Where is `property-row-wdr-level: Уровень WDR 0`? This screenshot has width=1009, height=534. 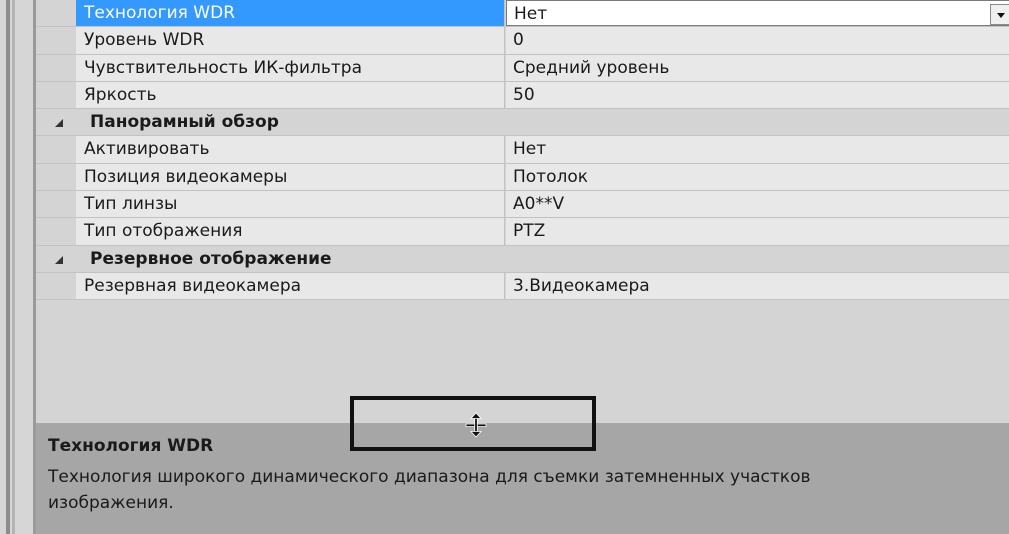 property-row-wdr-level: Уровень WDR 0 is located at coordinates (522, 41).